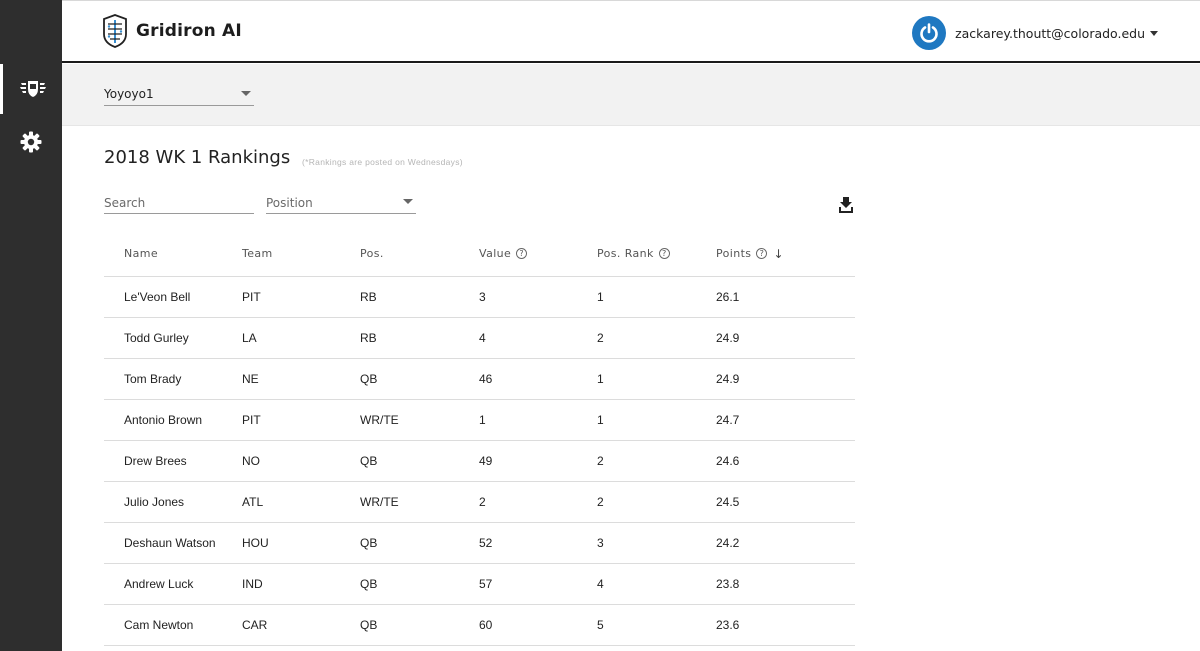  I want to click on cell-team: LA, so click(281, 338).